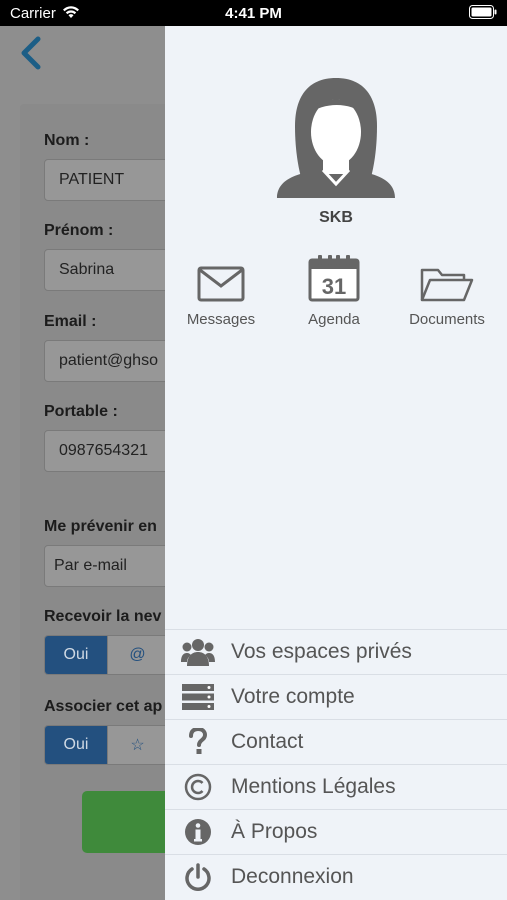 The width and height of the screenshot is (507, 900). What do you see at coordinates (31, 55) in the screenshot?
I see `back-chevron-icon` at bounding box center [31, 55].